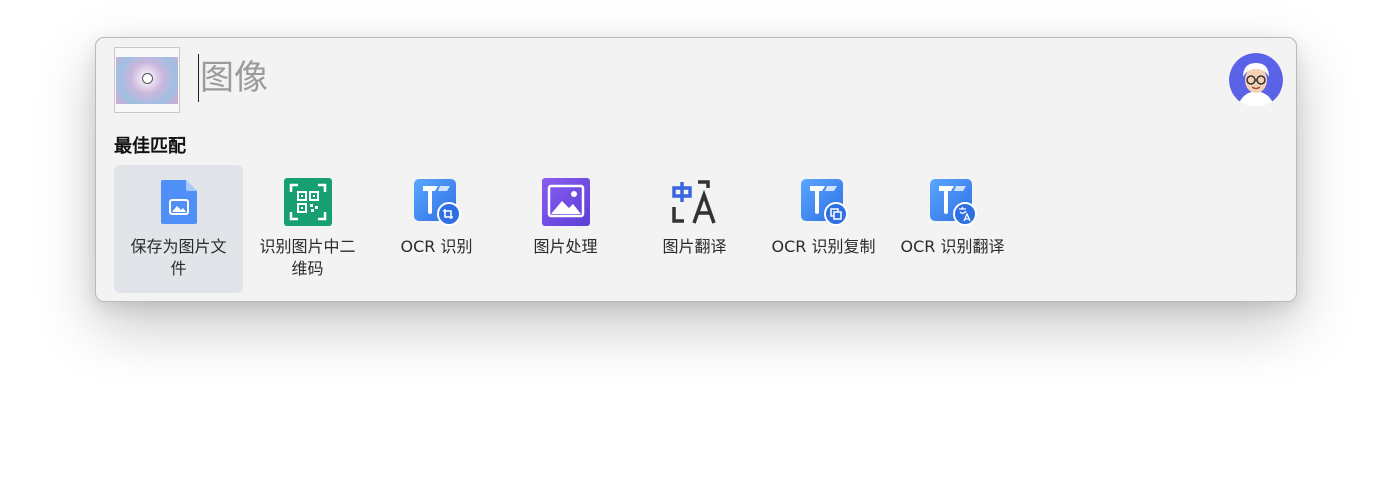 The image size is (1400, 500). What do you see at coordinates (600, 78) in the screenshot?
I see `search-input` at bounding box center [600, 78].